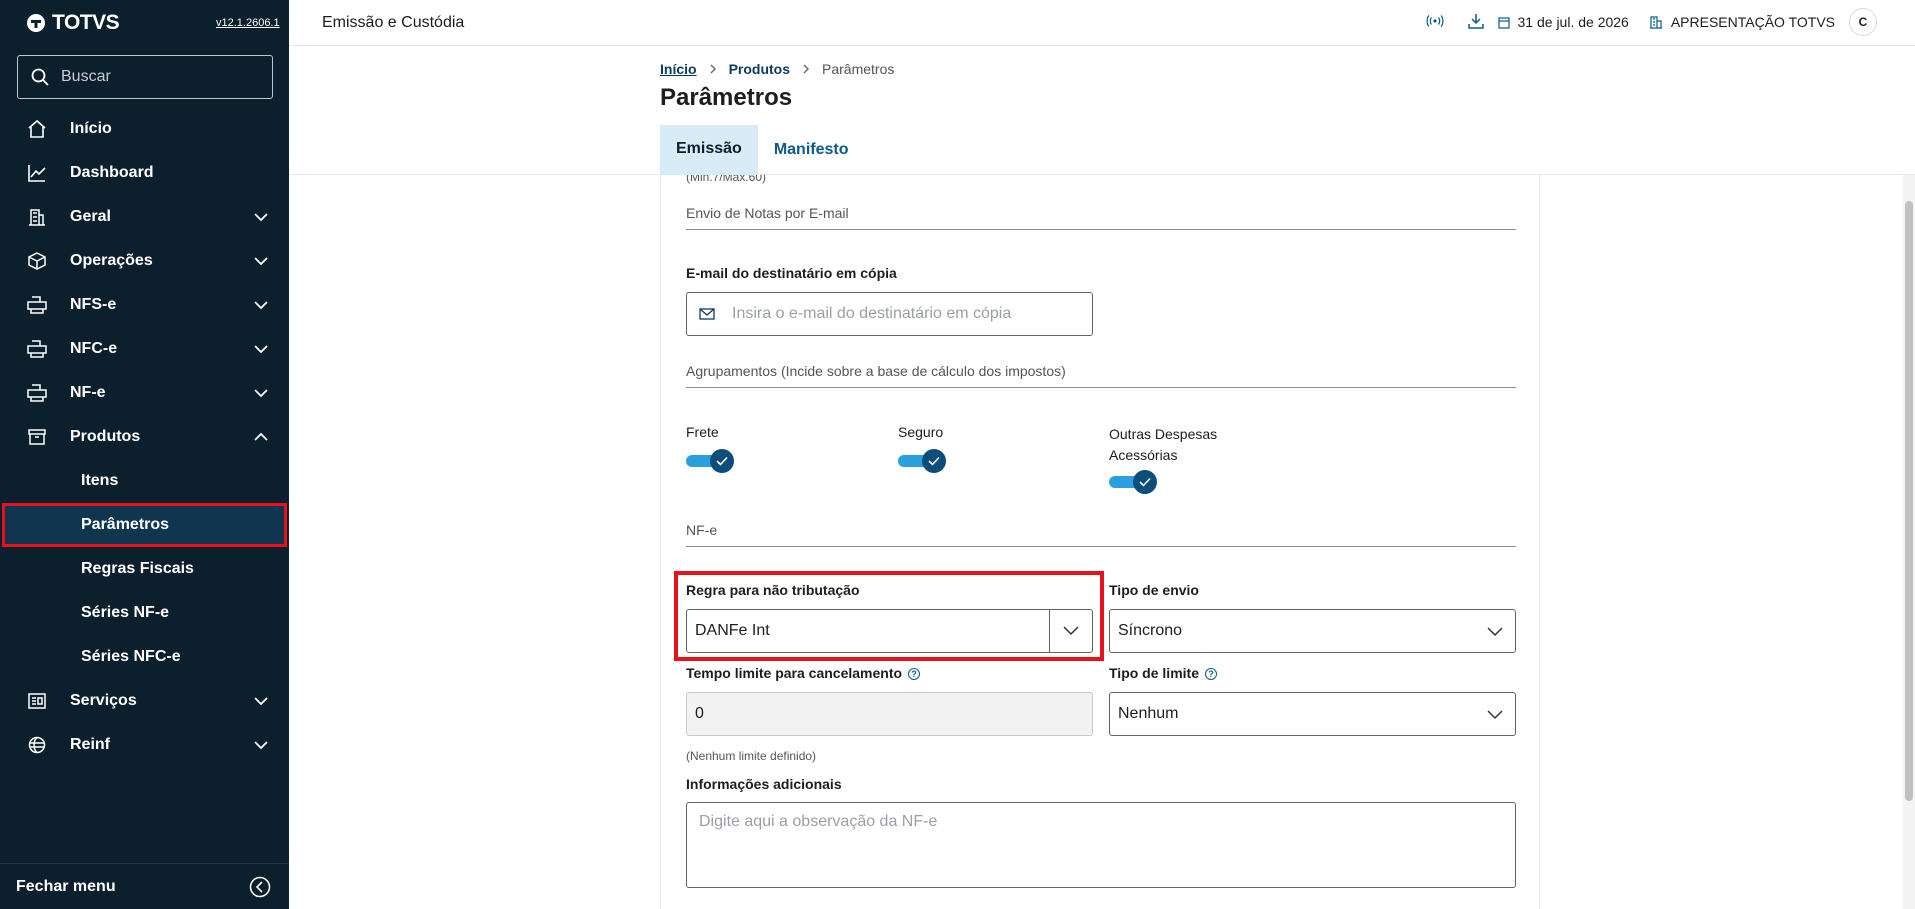  I want to click on download-icon, so click(1475, 22).